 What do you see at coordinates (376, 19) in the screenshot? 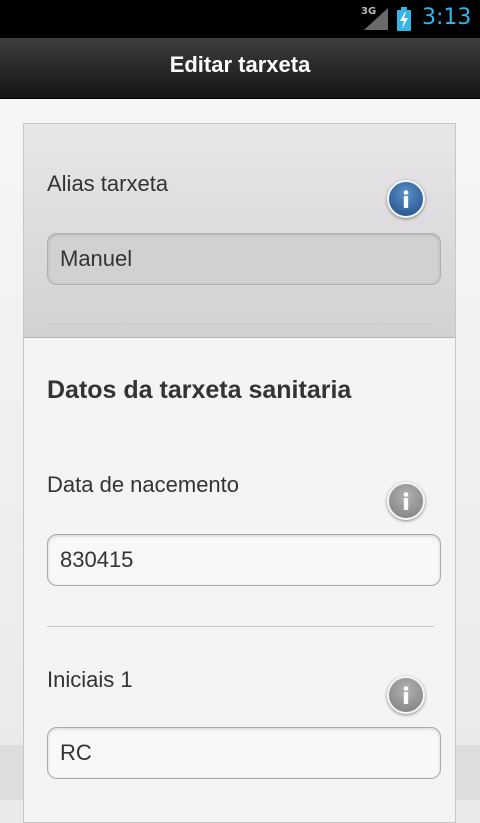
I see `signal-icon` at bounding box center [376, 19].